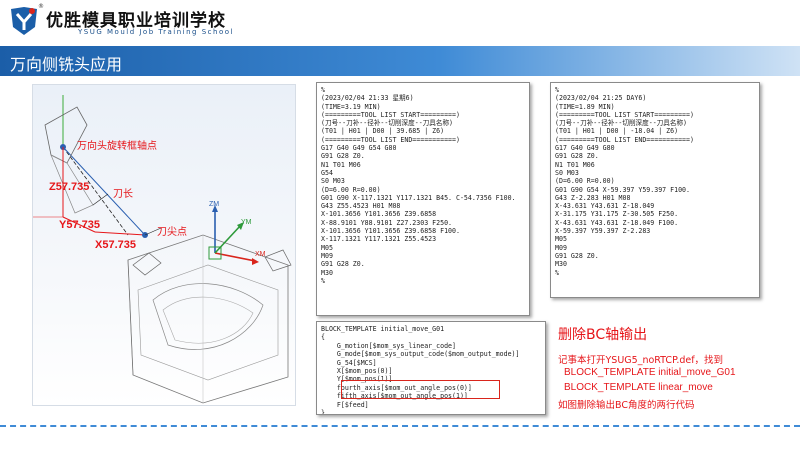 This screenshot has width=800, height=452. Describe the element at coordinates (361, 206) in the screenshot. I see `code-line: G43 Z55.4523 H01 M08` at that location.